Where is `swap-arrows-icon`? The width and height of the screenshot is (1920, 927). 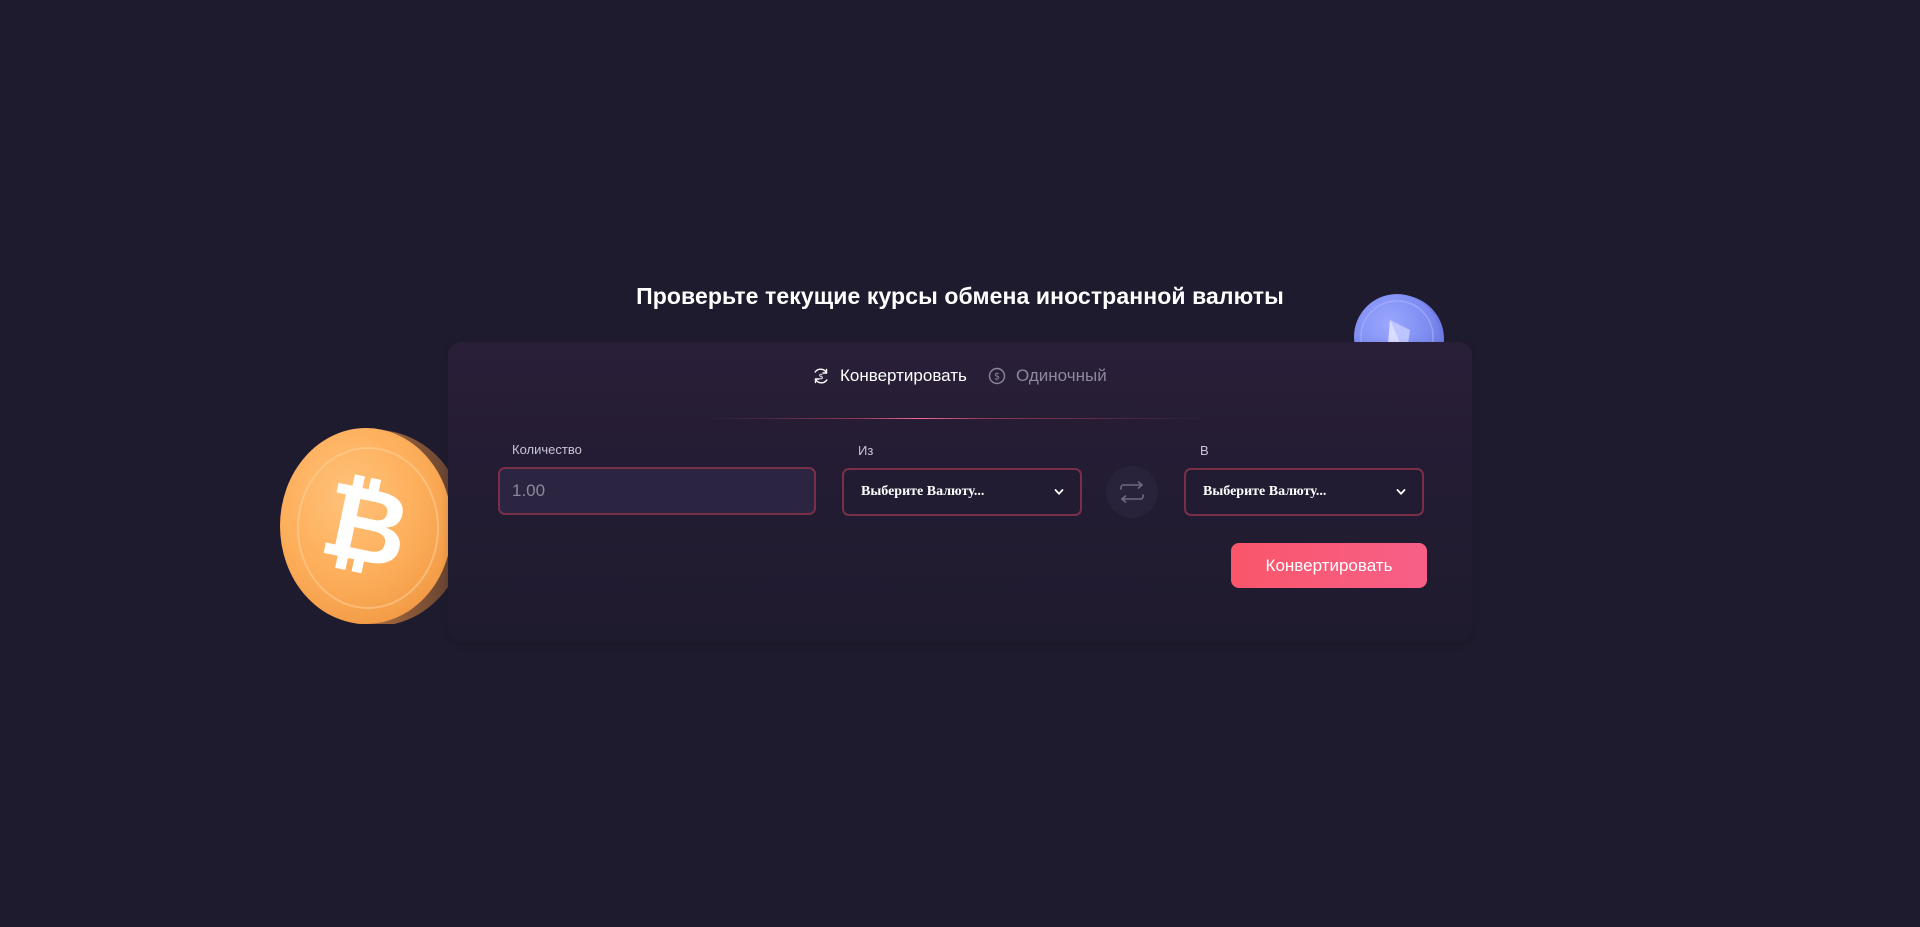
swap-arrows-icon is located at coordinates (1132, 492).